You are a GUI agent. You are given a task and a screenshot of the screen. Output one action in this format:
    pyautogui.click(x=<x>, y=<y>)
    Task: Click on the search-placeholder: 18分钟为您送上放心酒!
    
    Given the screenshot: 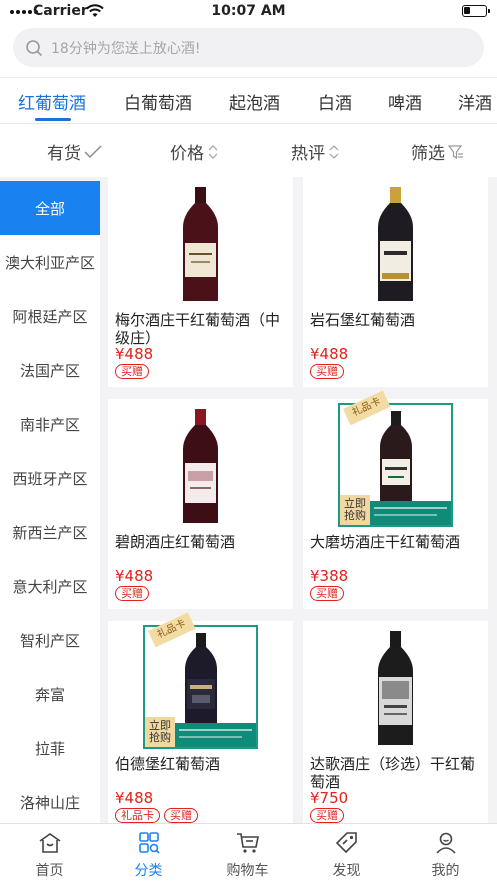 What is the action you would take?
    pyautogui.click(x=126, y=48)
    